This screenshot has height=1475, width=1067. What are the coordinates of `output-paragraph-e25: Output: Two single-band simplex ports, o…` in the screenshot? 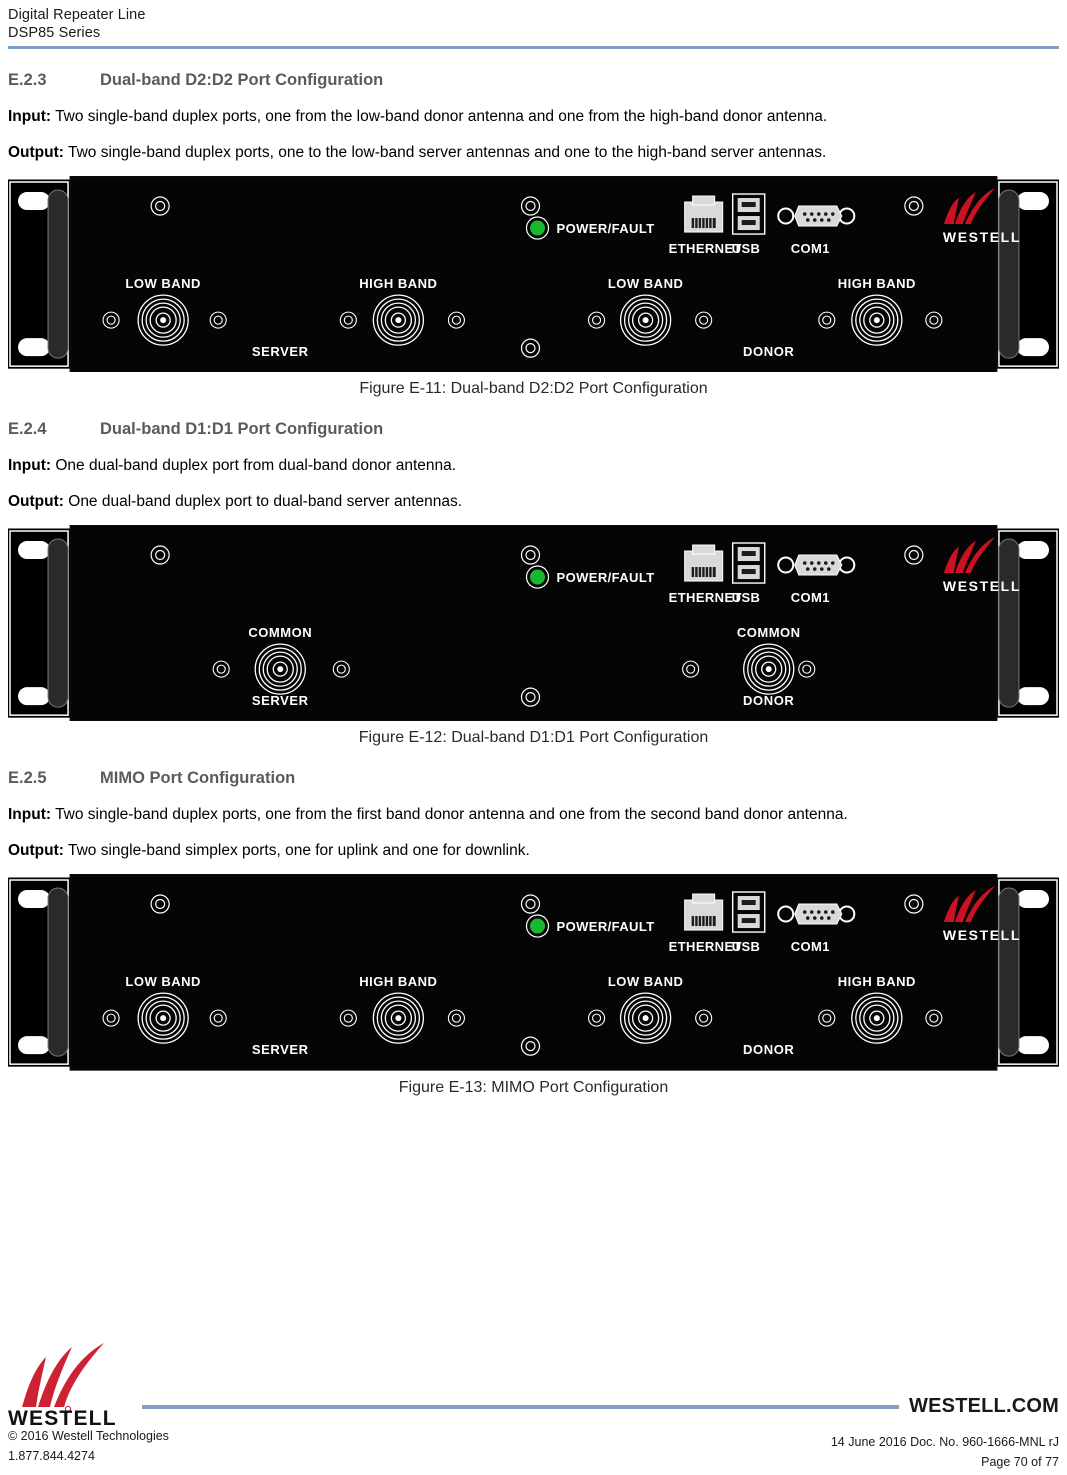 It's located at (533, 851).